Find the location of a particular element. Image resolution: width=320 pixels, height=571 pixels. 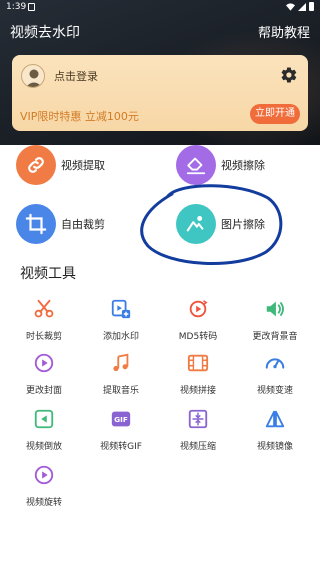

main-tile-free-crop: 自由裁剪 is located at coordinates (60, 224).